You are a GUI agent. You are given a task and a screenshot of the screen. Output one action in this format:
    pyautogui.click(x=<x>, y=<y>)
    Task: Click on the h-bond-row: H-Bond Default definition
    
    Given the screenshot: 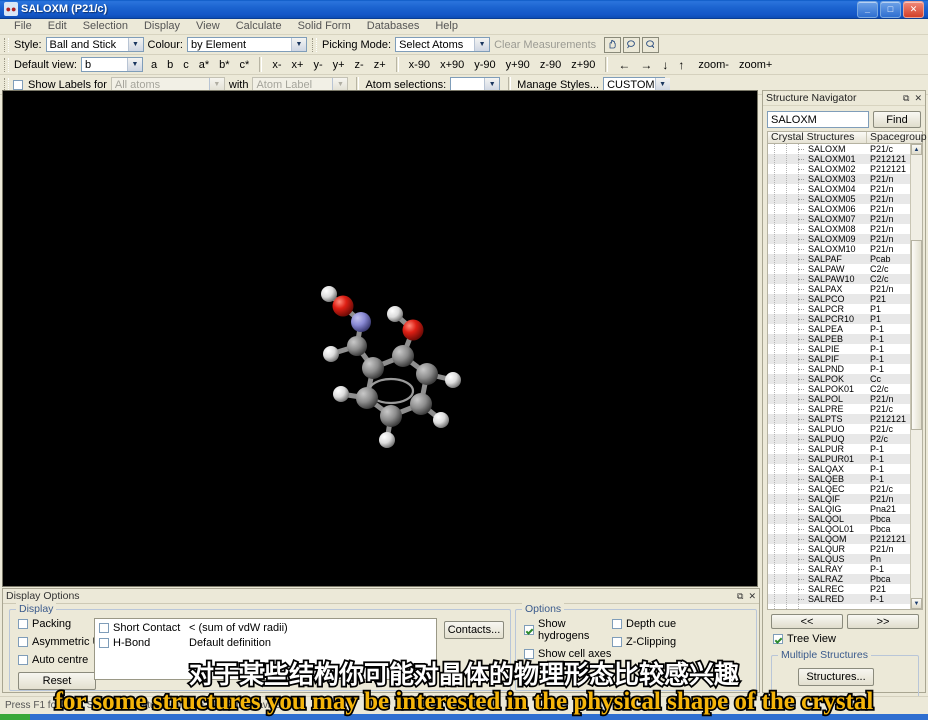 What is the action you would take?
    pyautogui.click(x=265, y=643)
    